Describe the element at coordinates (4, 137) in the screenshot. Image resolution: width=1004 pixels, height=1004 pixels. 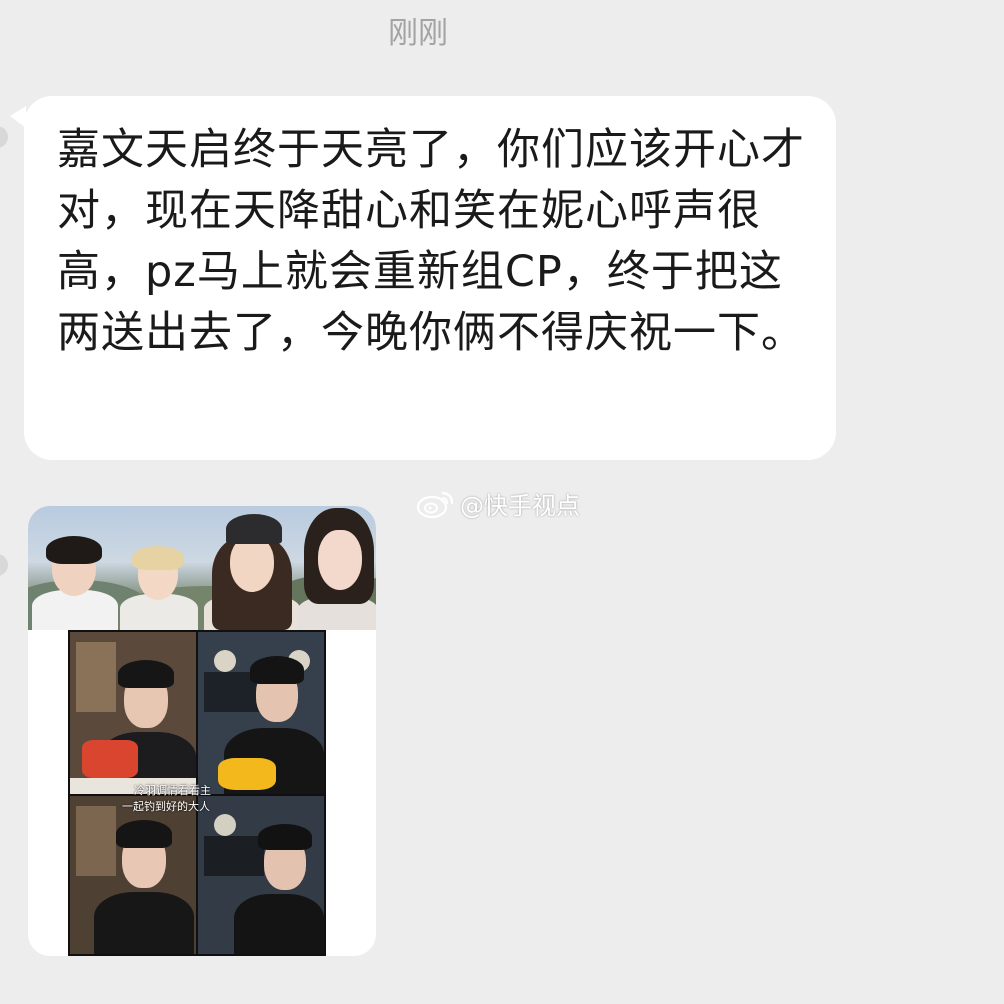
I see `sender-avatar` at that location.